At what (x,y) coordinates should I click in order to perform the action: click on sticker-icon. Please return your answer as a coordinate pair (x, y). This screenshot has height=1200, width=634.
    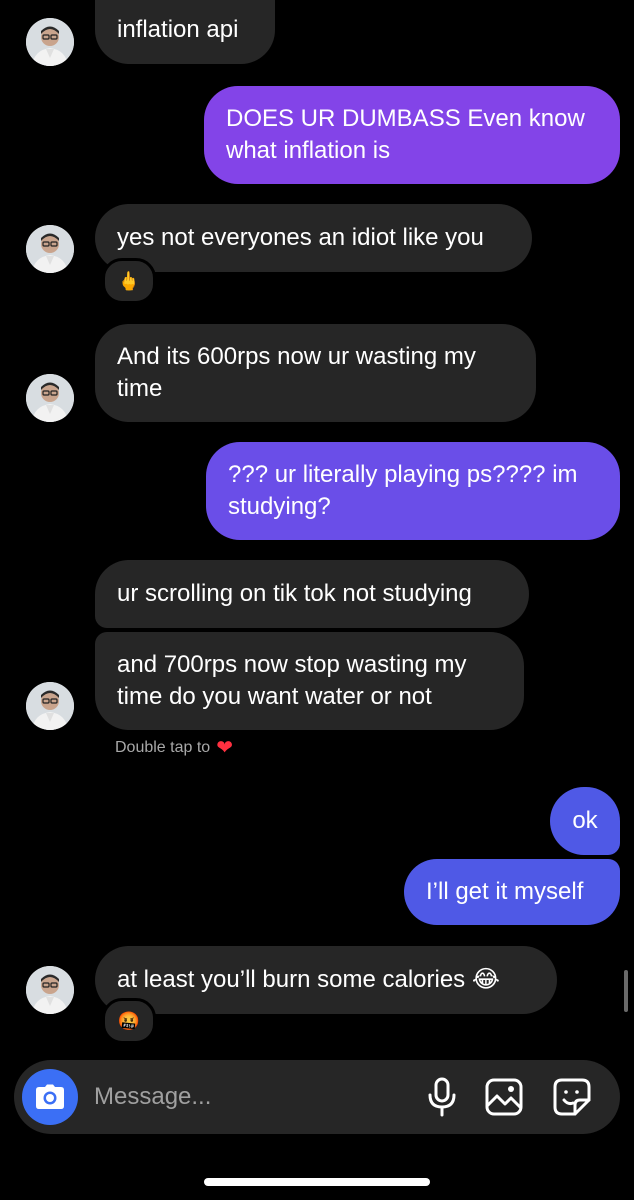
    Looking at the image, I should click on (572, 1097).